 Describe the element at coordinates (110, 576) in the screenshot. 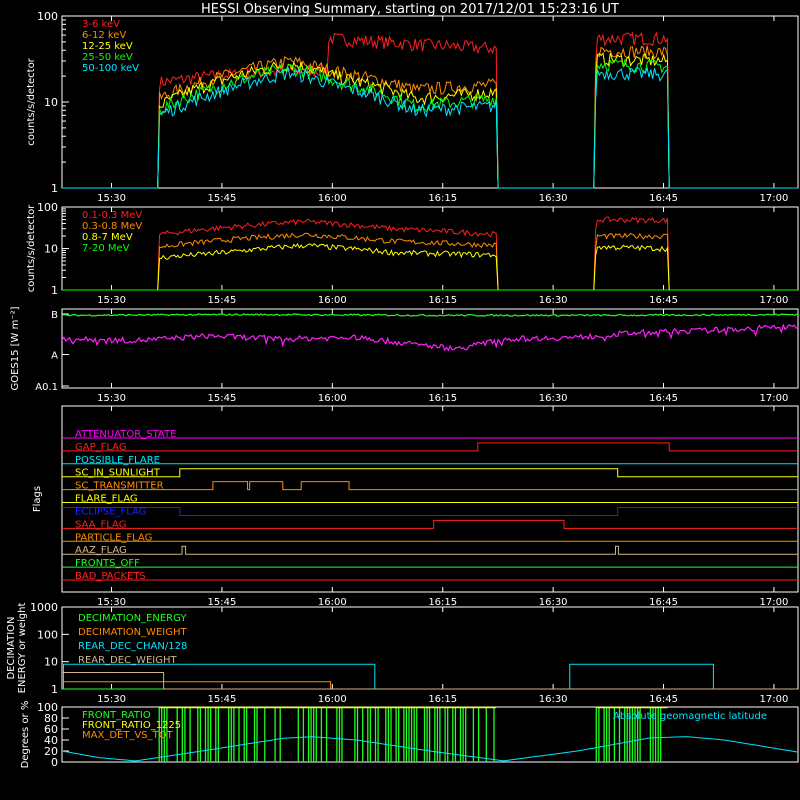

I see `flags-label-11: BAD_PACKETS` at that location.